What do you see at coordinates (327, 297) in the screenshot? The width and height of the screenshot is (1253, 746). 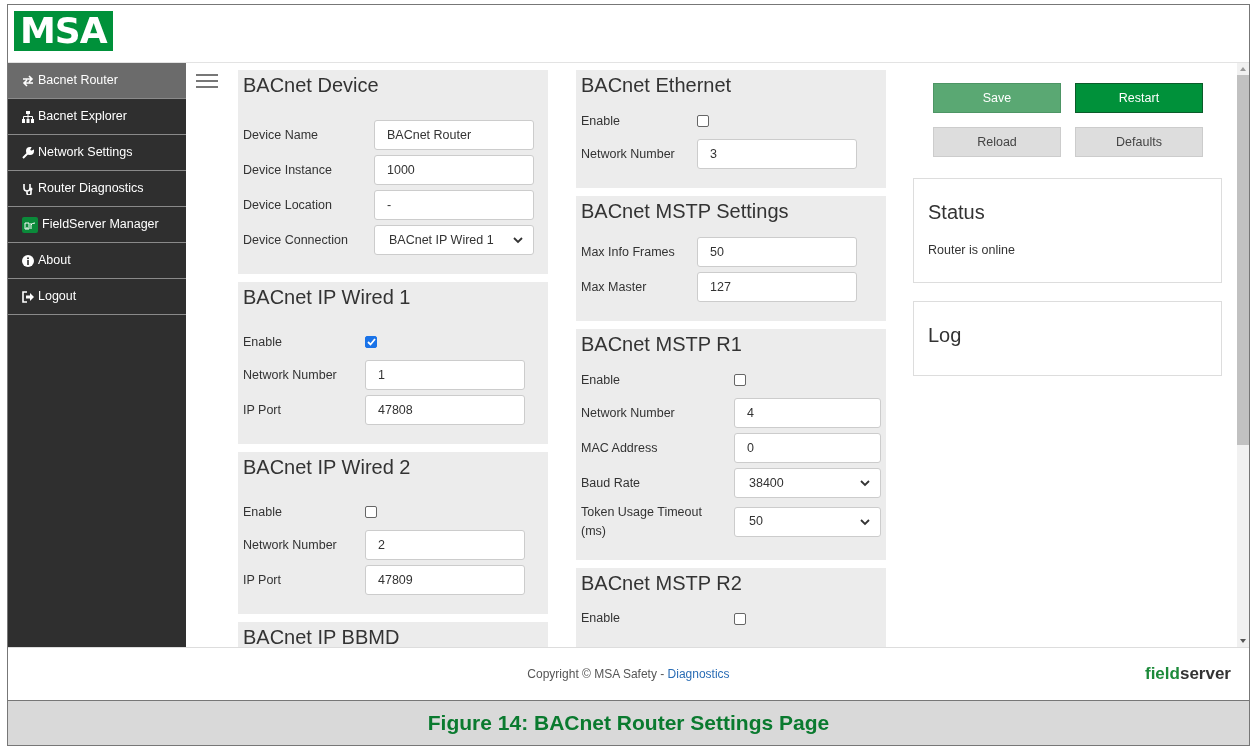 I see `panel-title: BACnet IP Wired 1` at bounding box center [327, 297].